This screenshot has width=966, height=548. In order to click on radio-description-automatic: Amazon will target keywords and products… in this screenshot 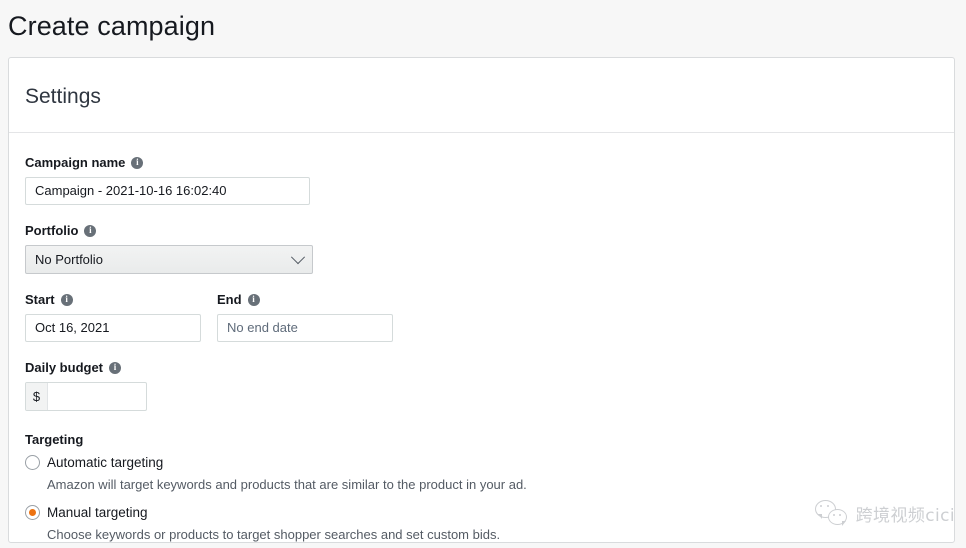, I will do `click(287, 484)`.